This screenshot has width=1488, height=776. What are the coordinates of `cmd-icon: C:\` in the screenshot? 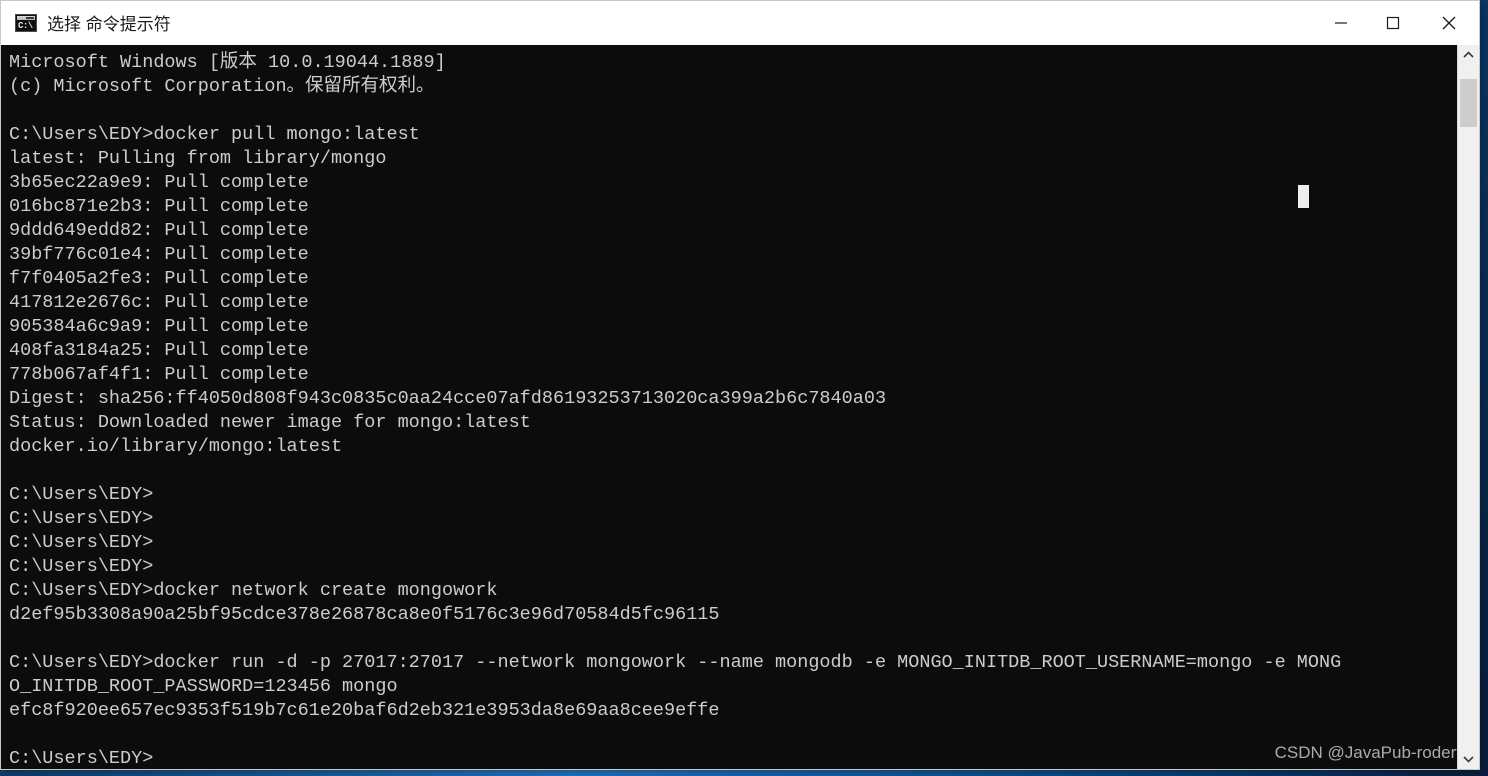 It's located at (26, 22).